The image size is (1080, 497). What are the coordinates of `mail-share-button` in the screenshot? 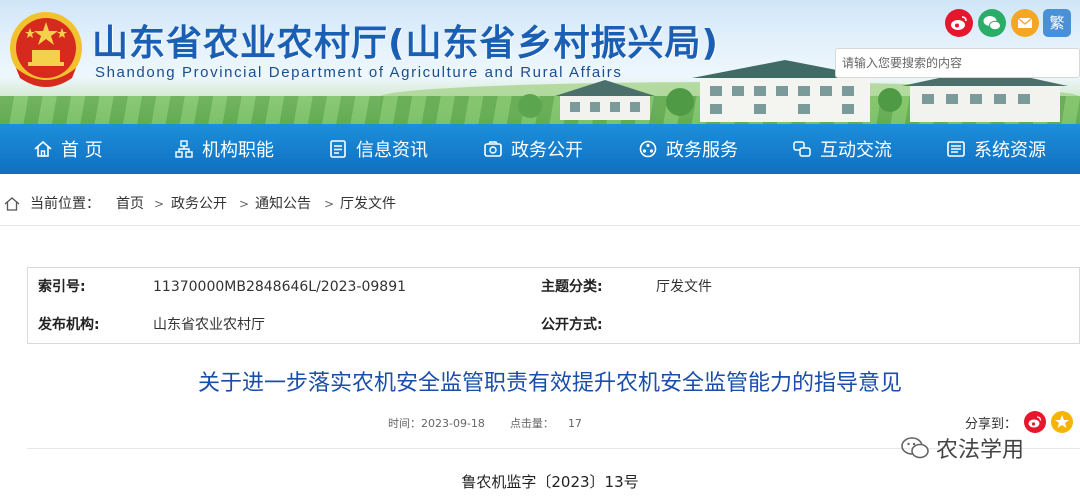 It's located at (1025, 23).